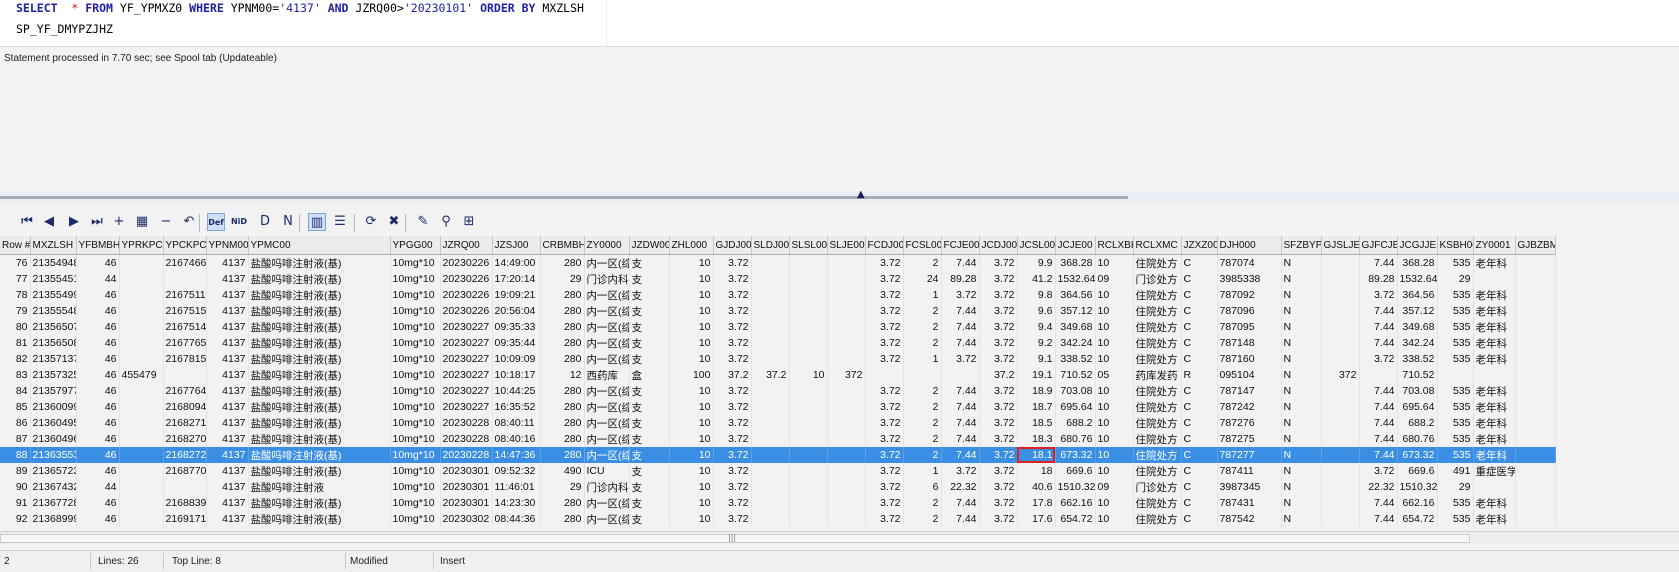 This screenshot has height=572, width=1679. Describe the element at coordinates (1036, 503) in the screenshot. I see `table-cell-jcsl00: 17.8` at that location.